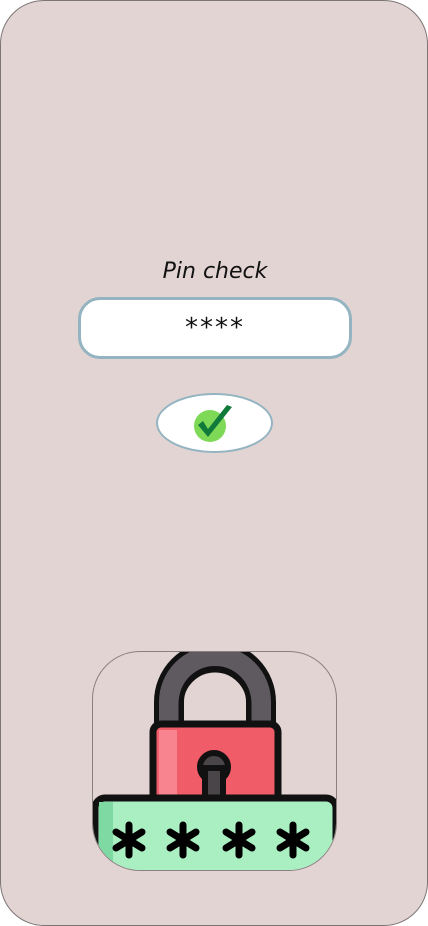  I want to click on check-icon, so click(212, 423).